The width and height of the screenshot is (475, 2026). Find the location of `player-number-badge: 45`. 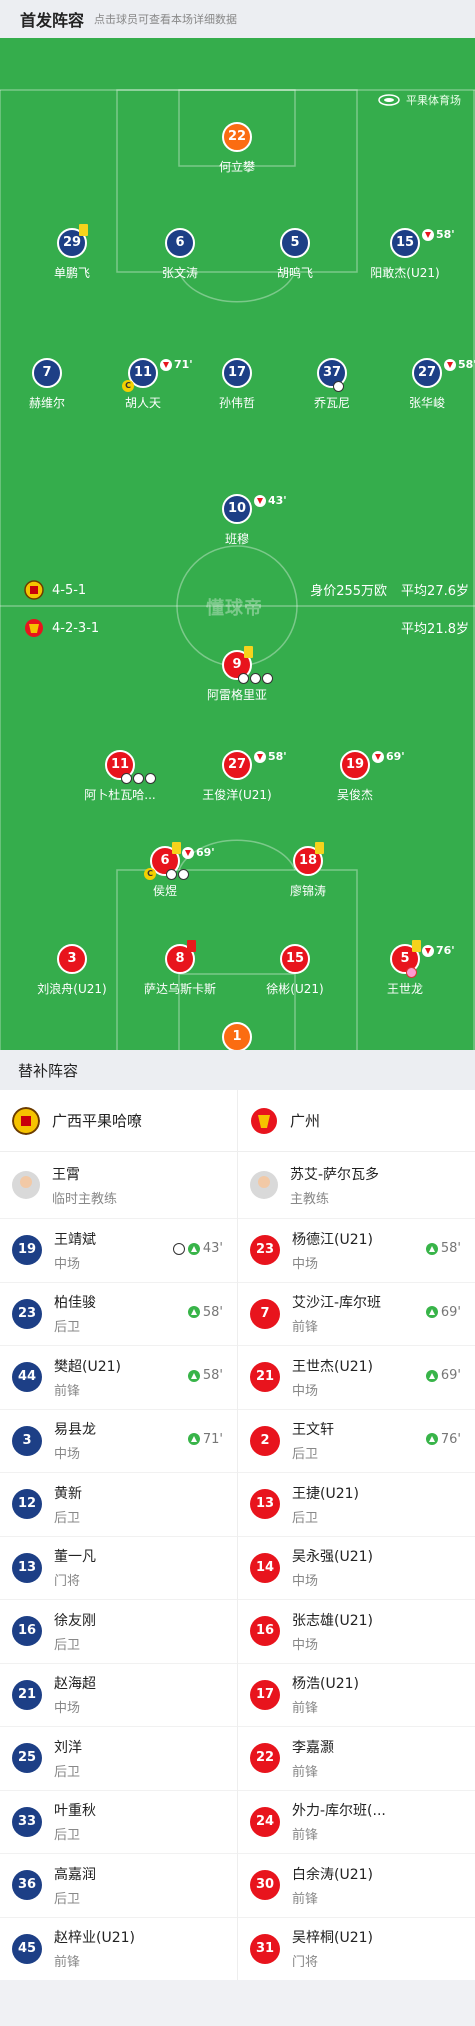

player-number-badge: 45 is located at coordinates (27, 1948).